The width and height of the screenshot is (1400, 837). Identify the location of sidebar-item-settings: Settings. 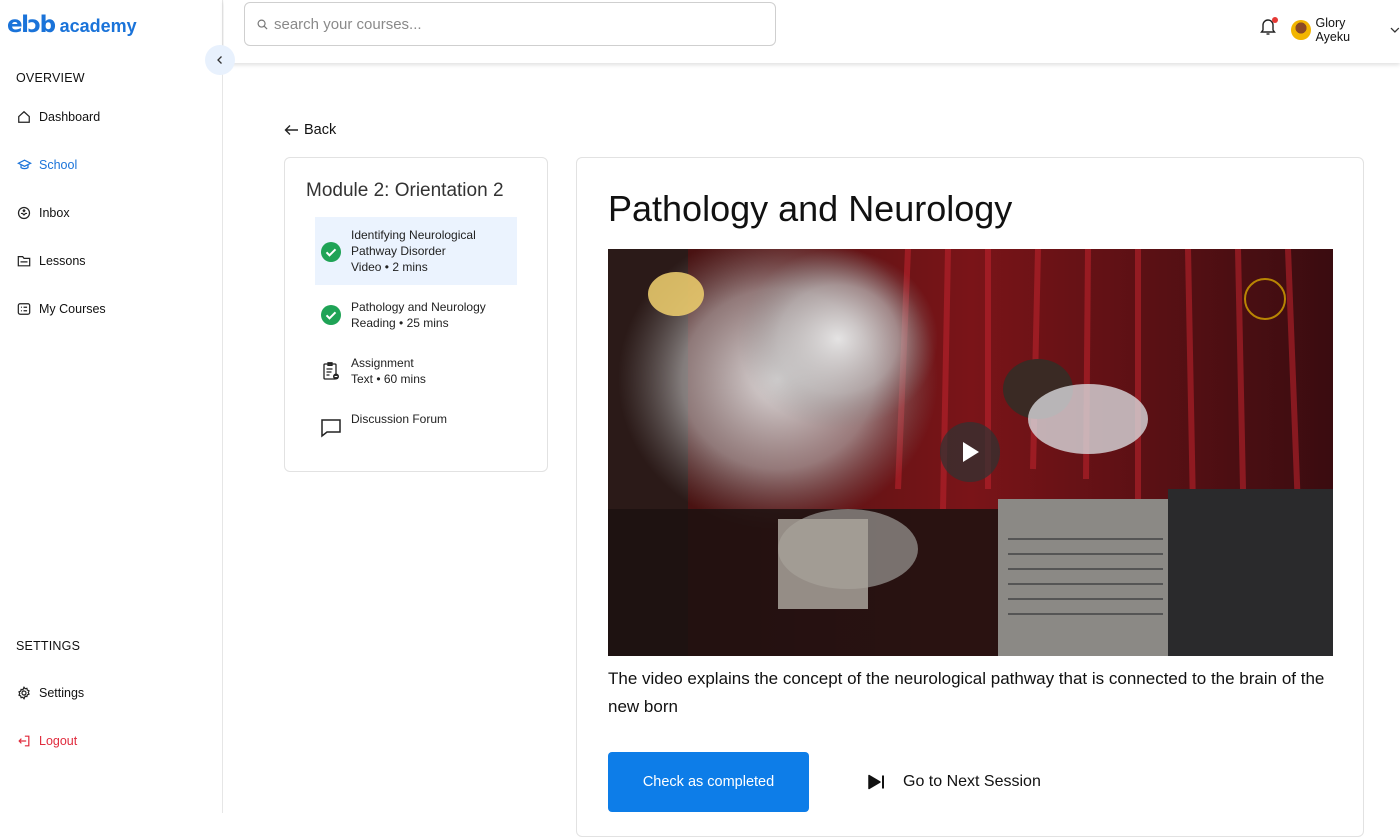
(50, 693).